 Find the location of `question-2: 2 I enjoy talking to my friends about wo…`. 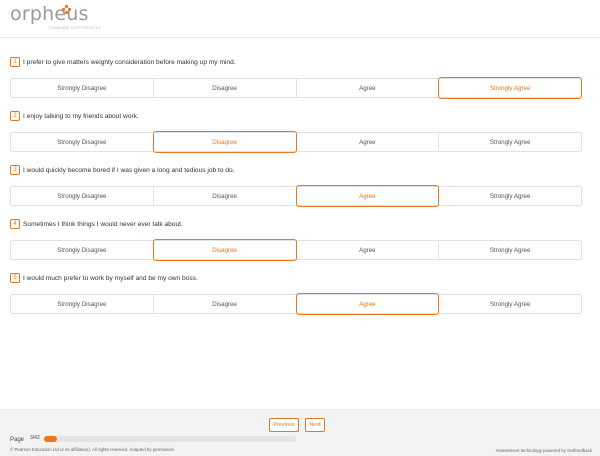

question-2: 2 I enjoy talking to my friends about wo… is located at coordinates (296, 131).